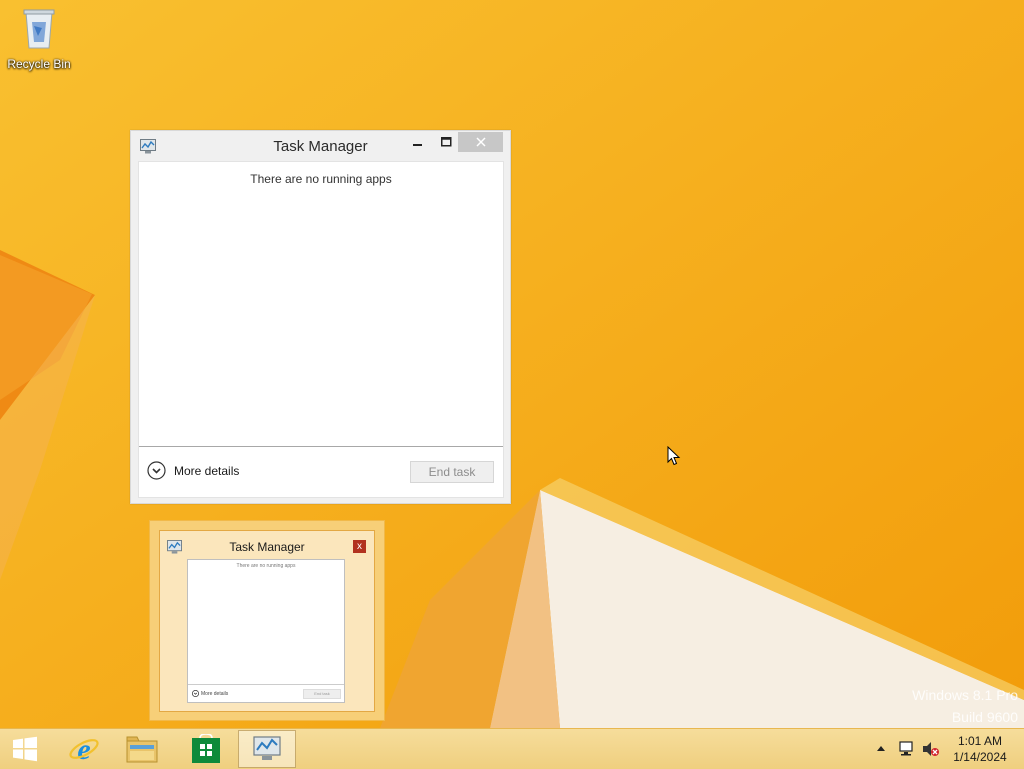 The image size is (1024, 769). What do you see at coordinates (674, 456) in the screenshot?
I see `mouse-cursor-icon` at bounding box center [674, 456].